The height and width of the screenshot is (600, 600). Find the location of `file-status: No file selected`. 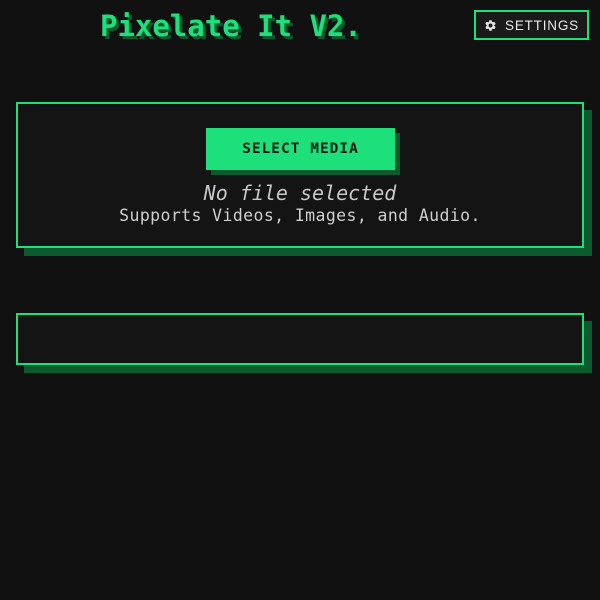

file-status: No file selected is located at coordinates (300, 193).